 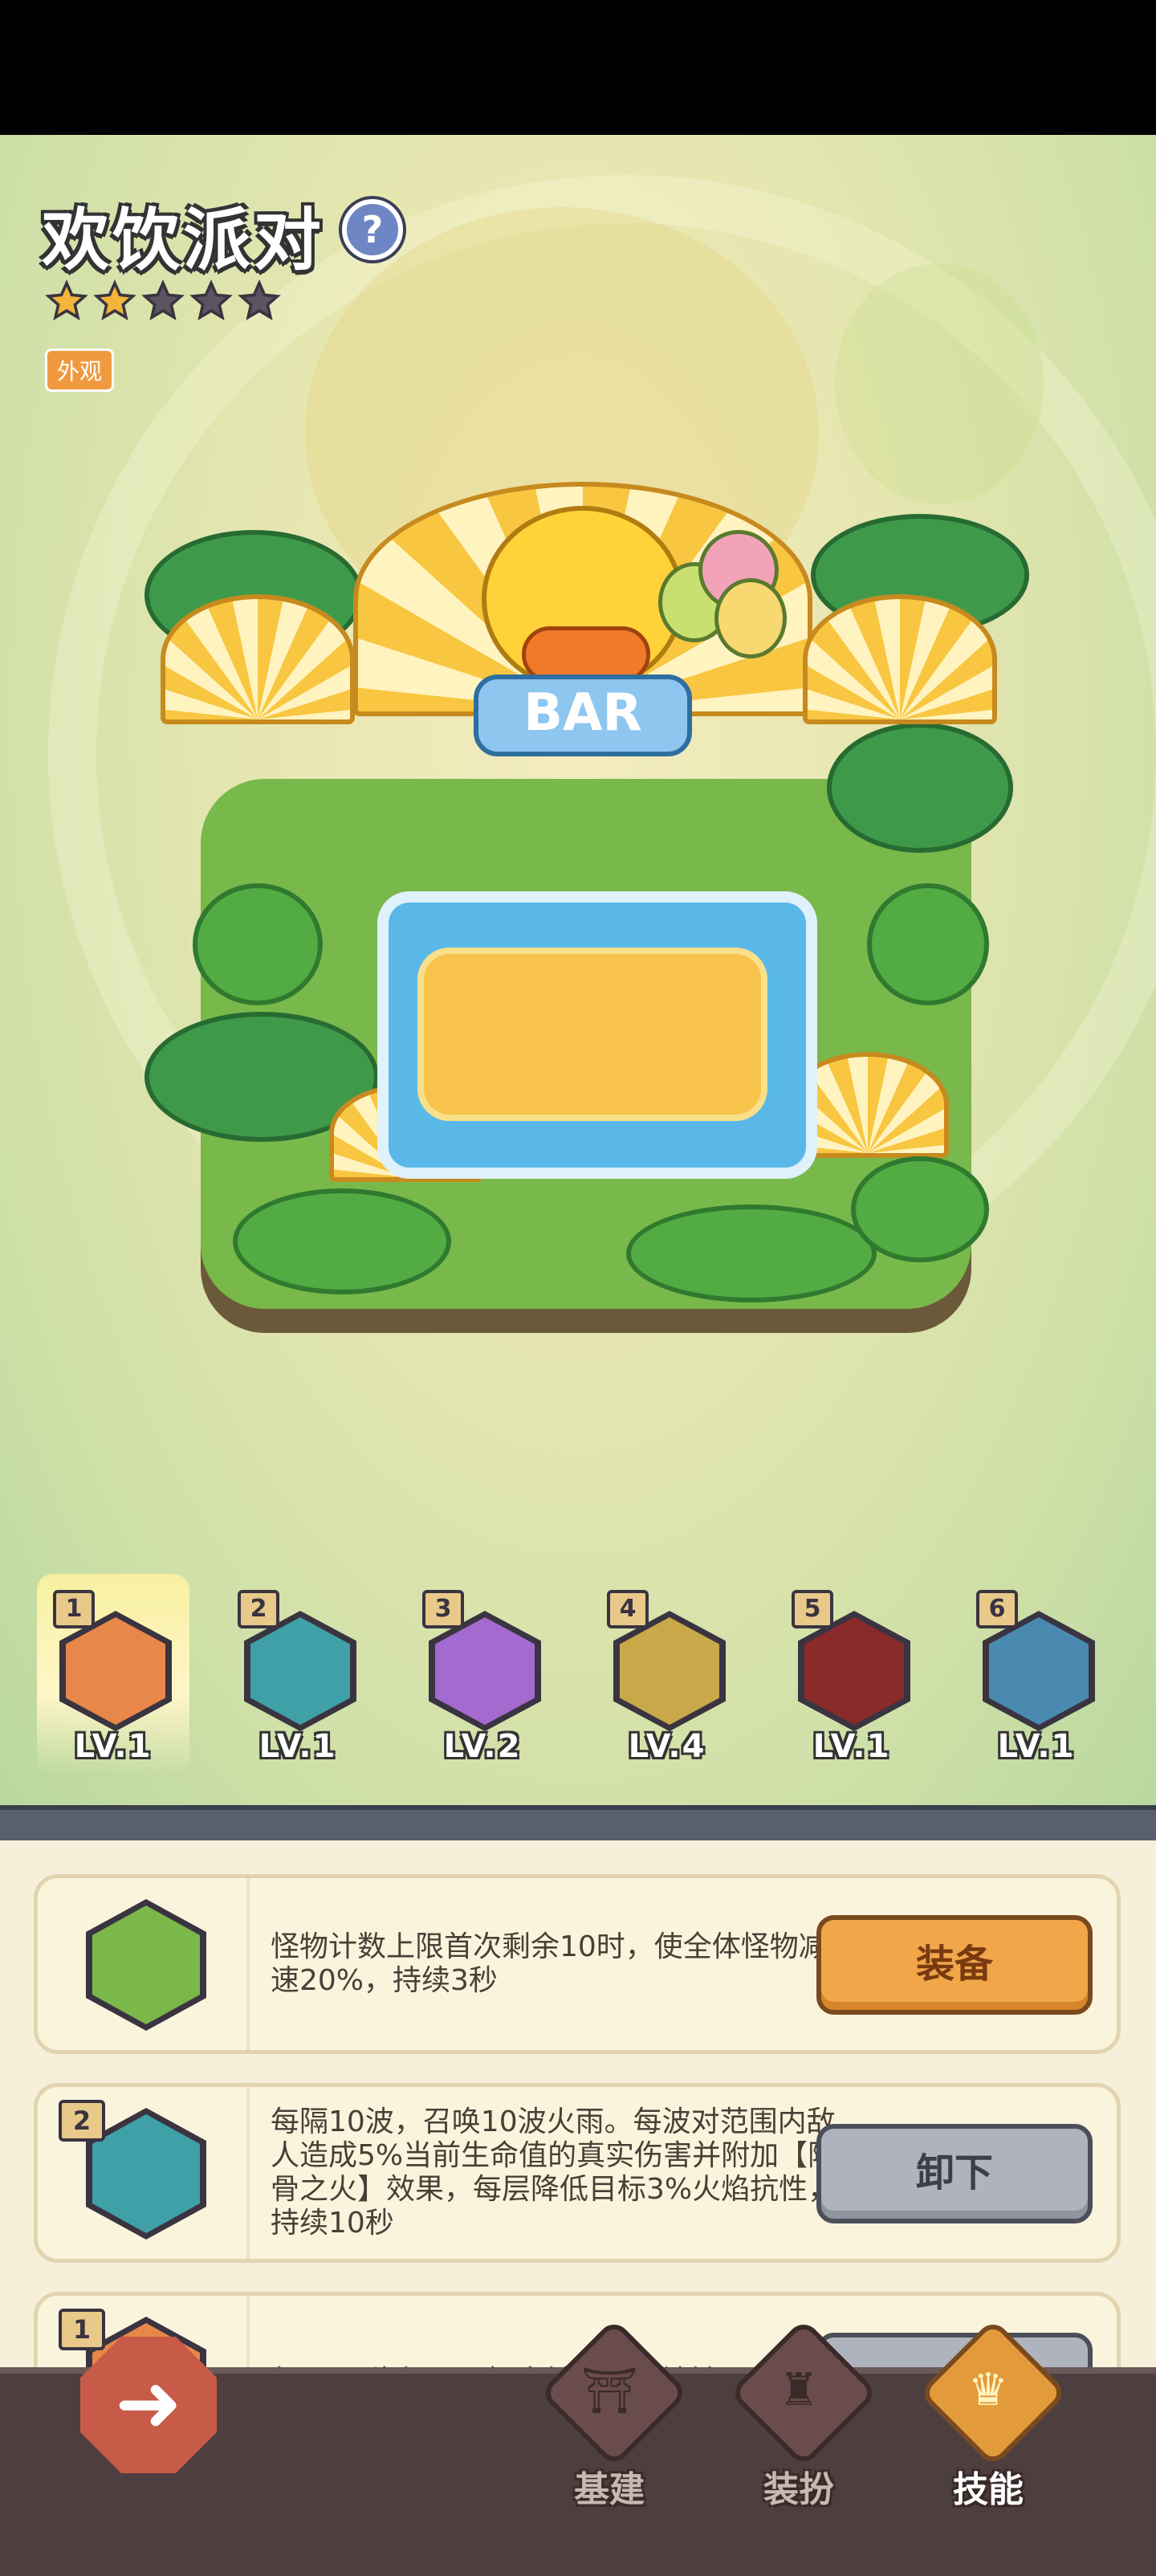 I want to click on skill-slot-4: 4 LV.4, so click(x=667, y=1674).